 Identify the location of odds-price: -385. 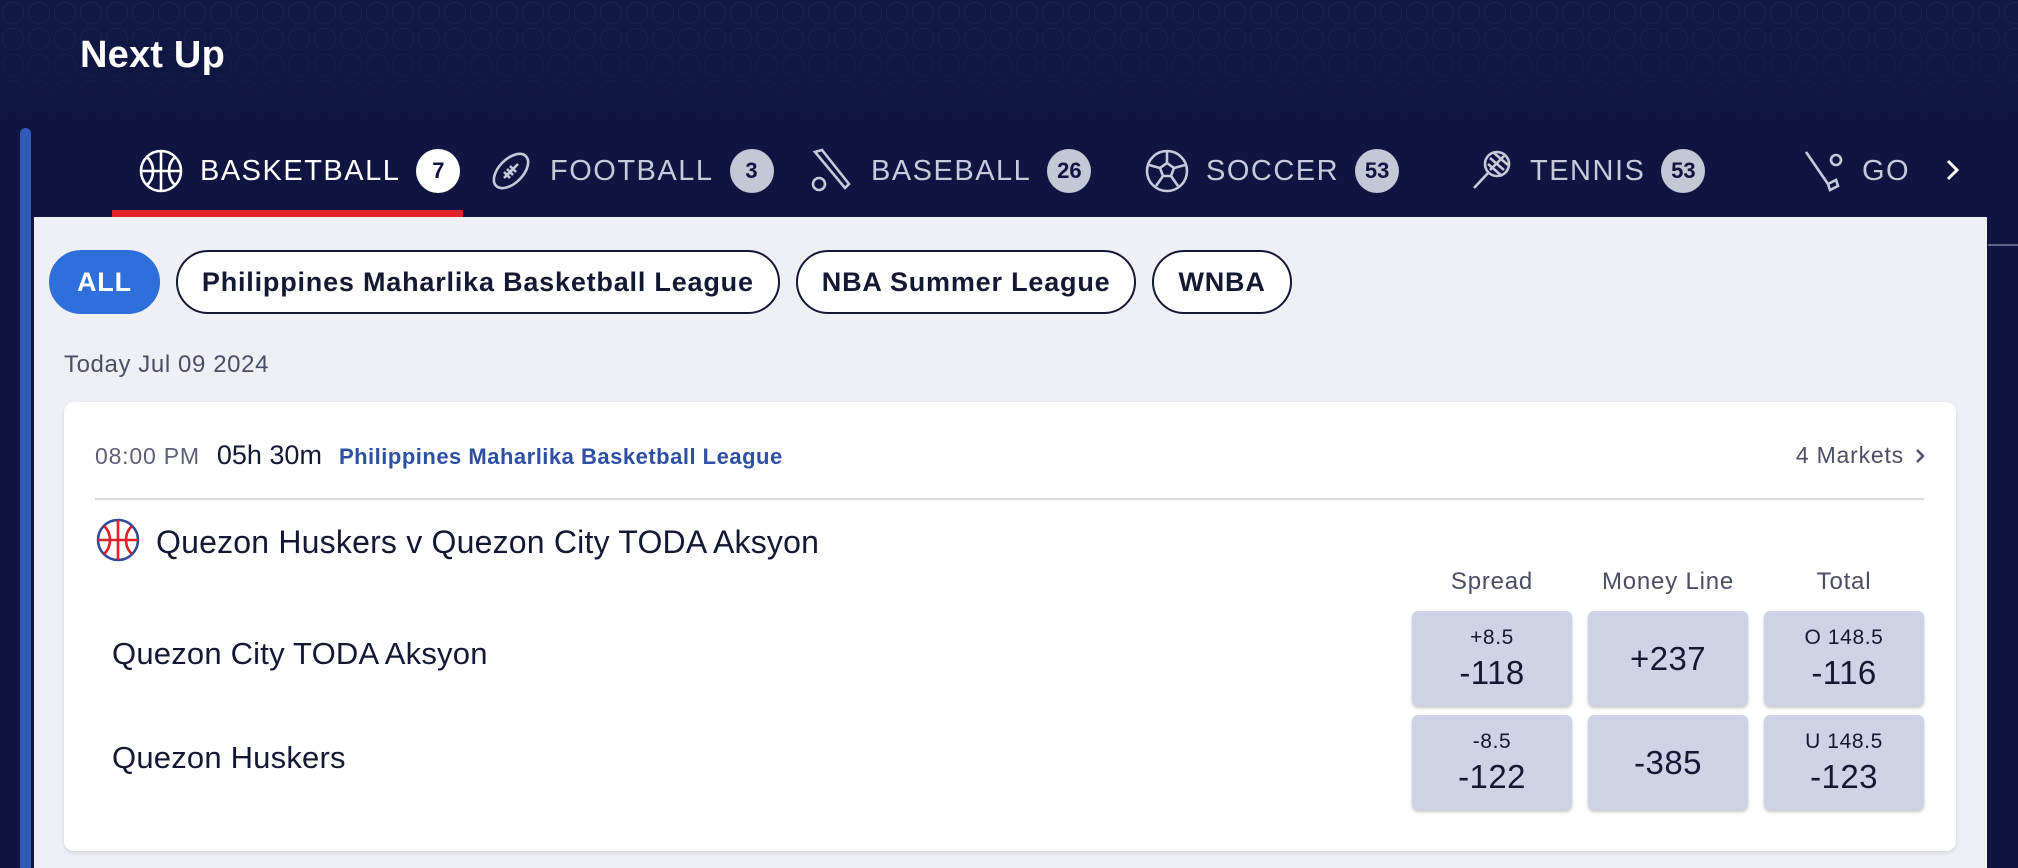
(1668, 762).